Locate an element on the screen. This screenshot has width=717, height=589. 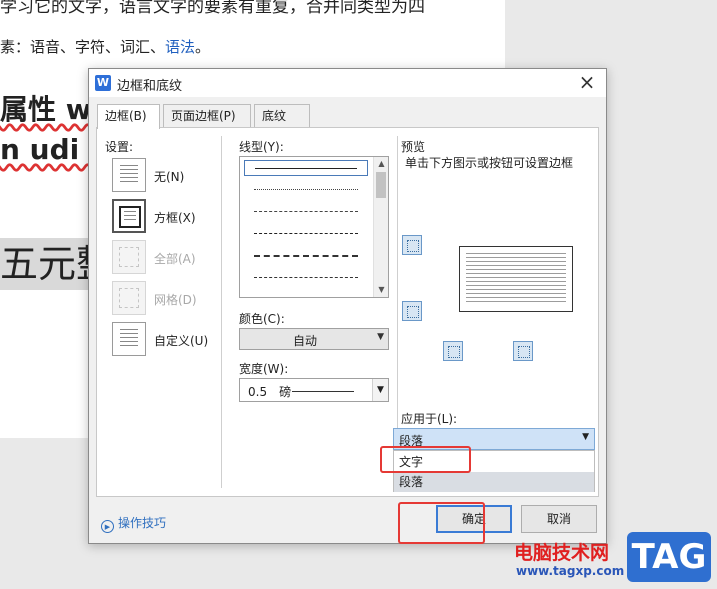
scroll-down-icon: ▼ is located at coordinates (381, 290).